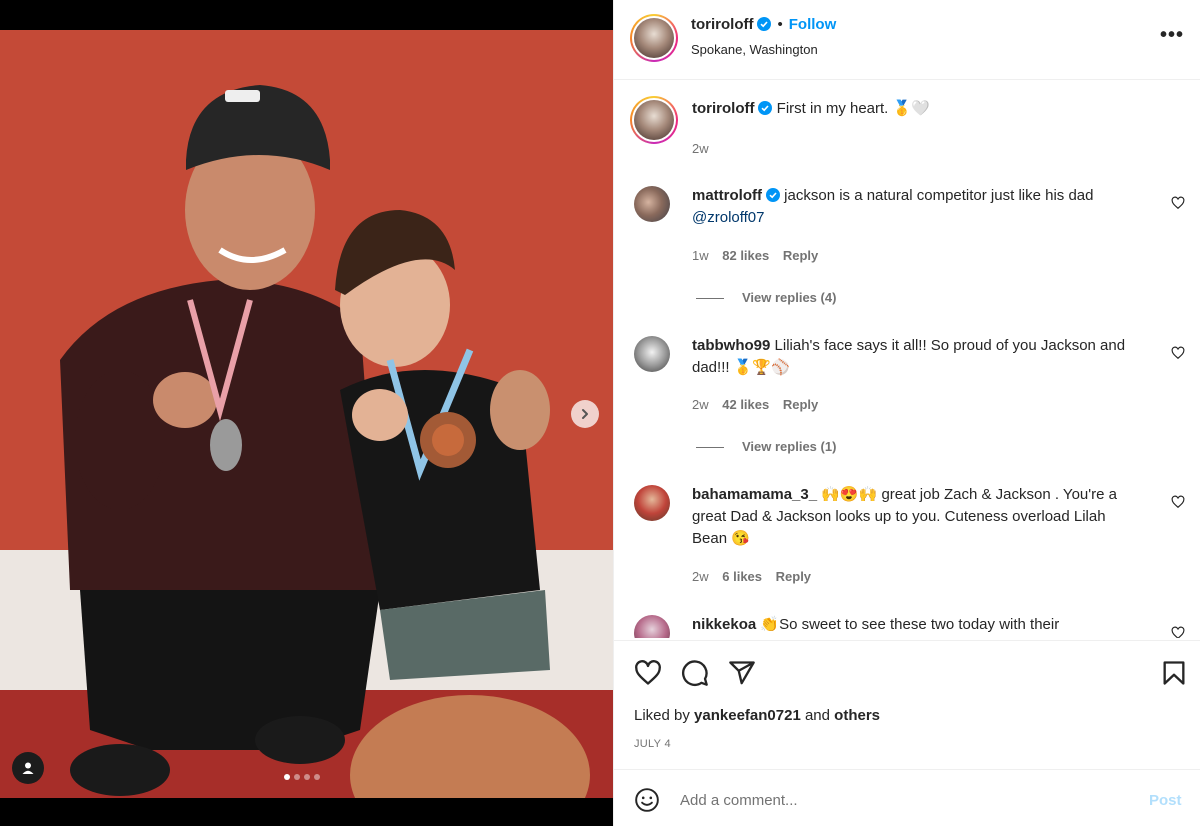 The image size is (1200, 826). What do you see at coordinates (1165, 800) in the screenshot?
I see `post-comment-button: Post` at bounding box center [1165, 800].